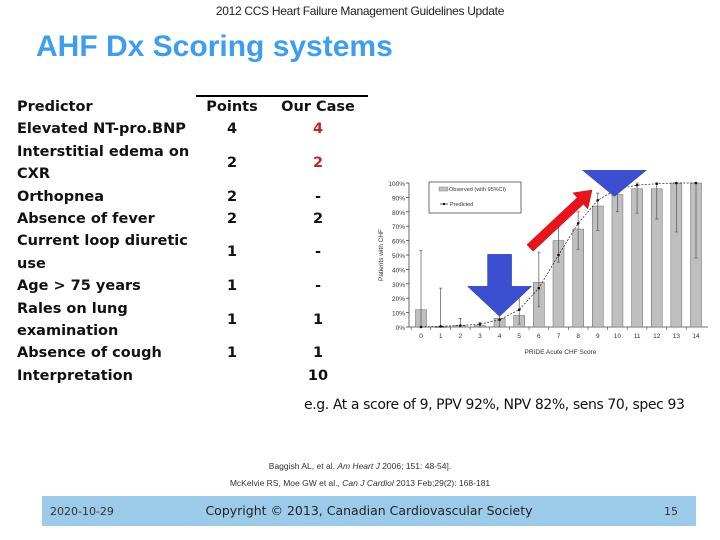  I want to click on predictor-cell: Current loop diuretic use, so click(111, 252).